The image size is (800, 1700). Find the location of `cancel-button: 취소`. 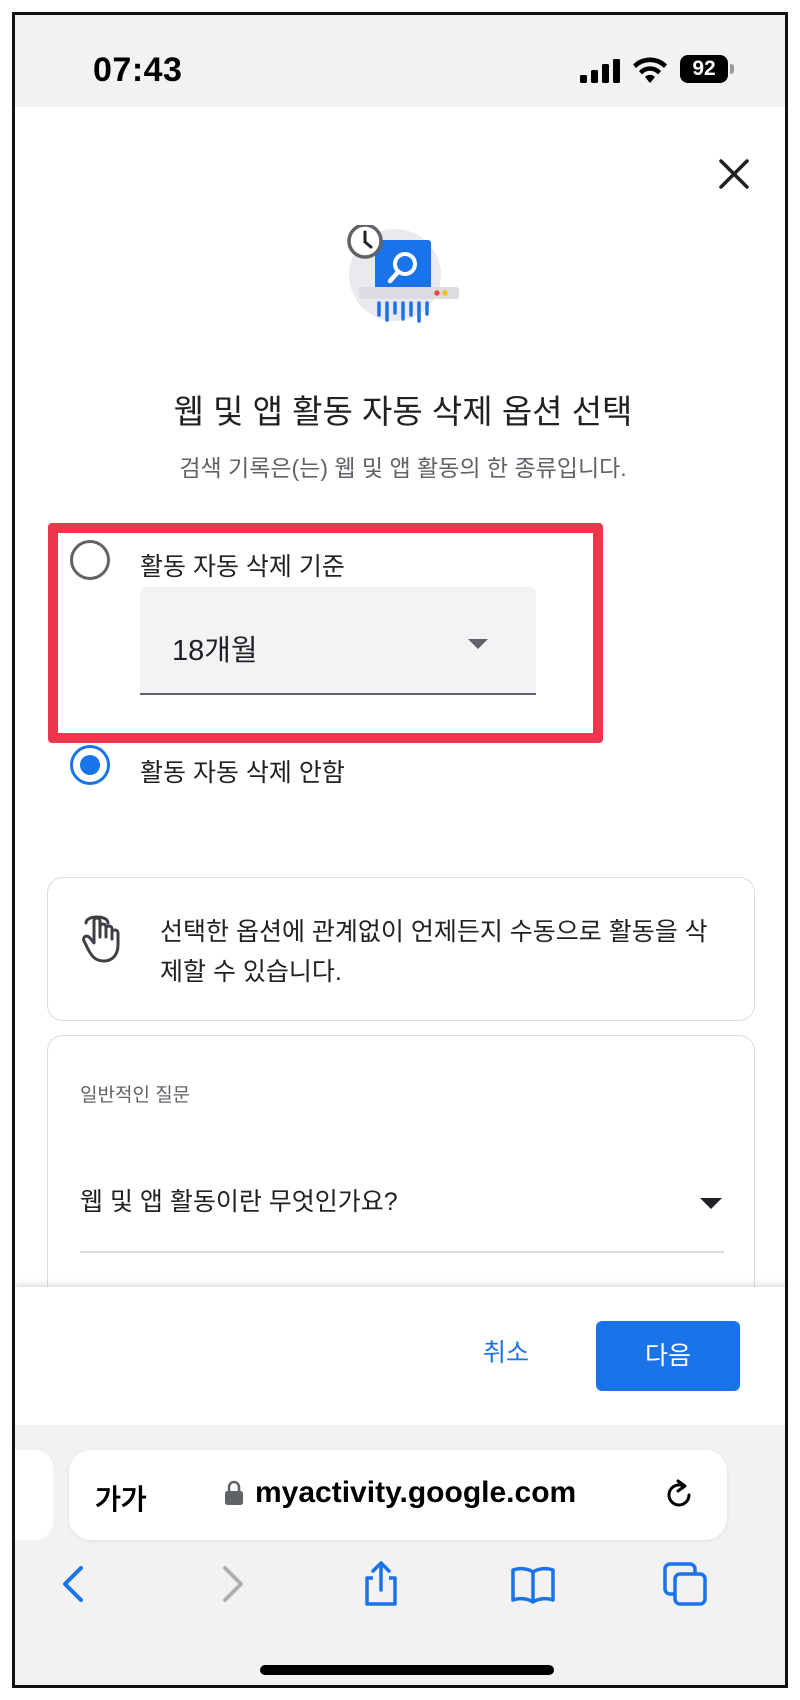

cancel-button: 취소 is located at coordinates (506, 1351).